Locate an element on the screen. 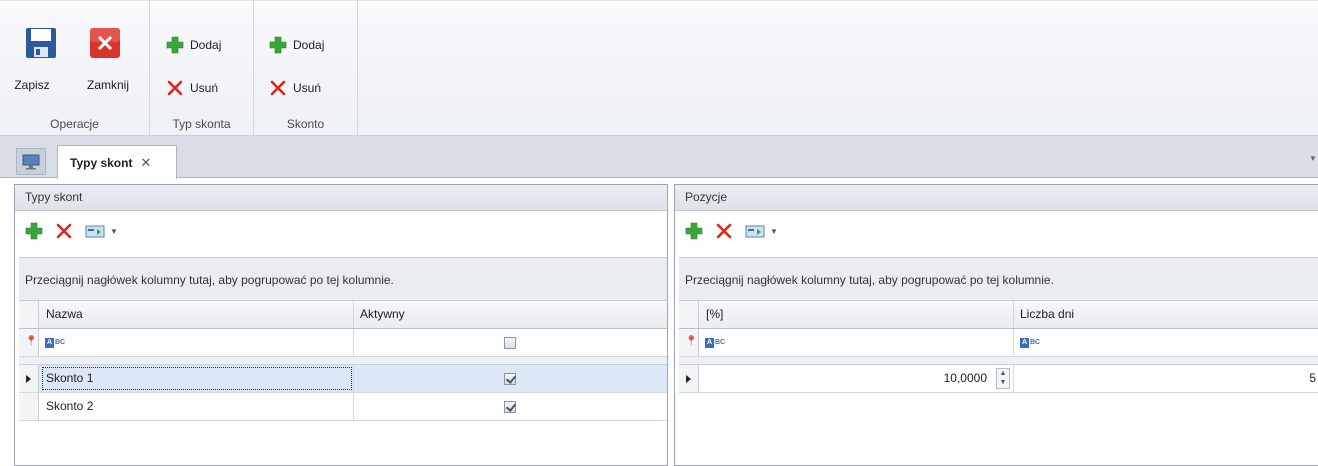  column-header-procent: [%] is located at coordinates (857, 314).